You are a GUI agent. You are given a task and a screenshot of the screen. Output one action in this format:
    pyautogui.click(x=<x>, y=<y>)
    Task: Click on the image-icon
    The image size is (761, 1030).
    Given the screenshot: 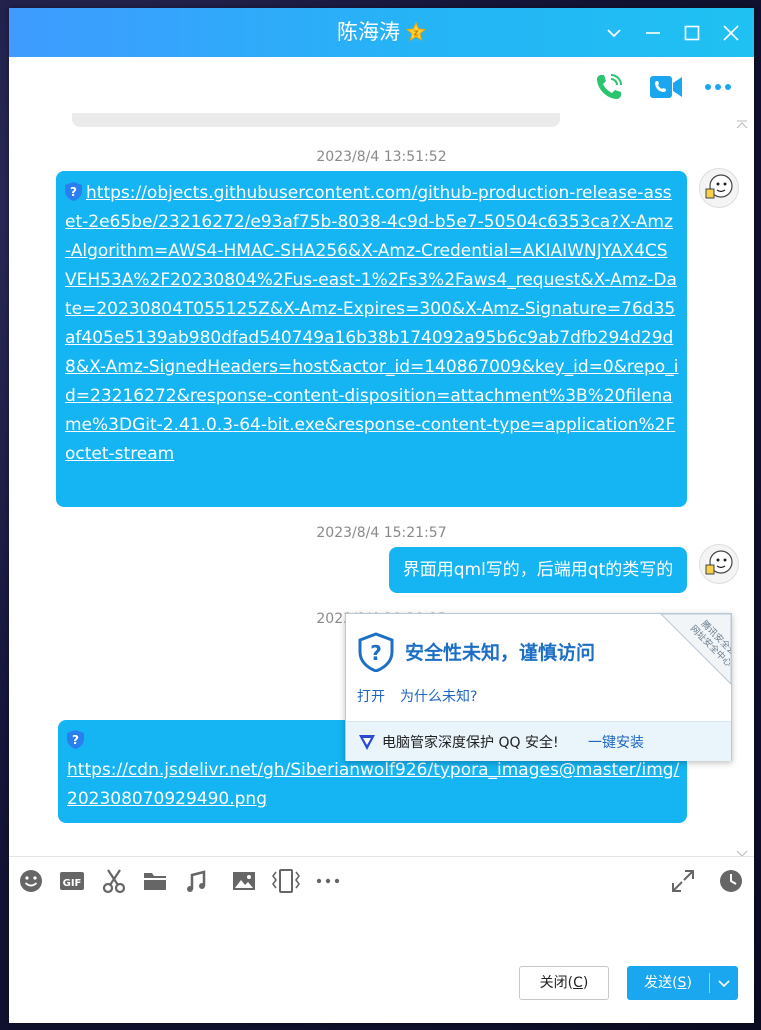 What is the action you would take?
    pyautogui.click(x=244, y=881)
    